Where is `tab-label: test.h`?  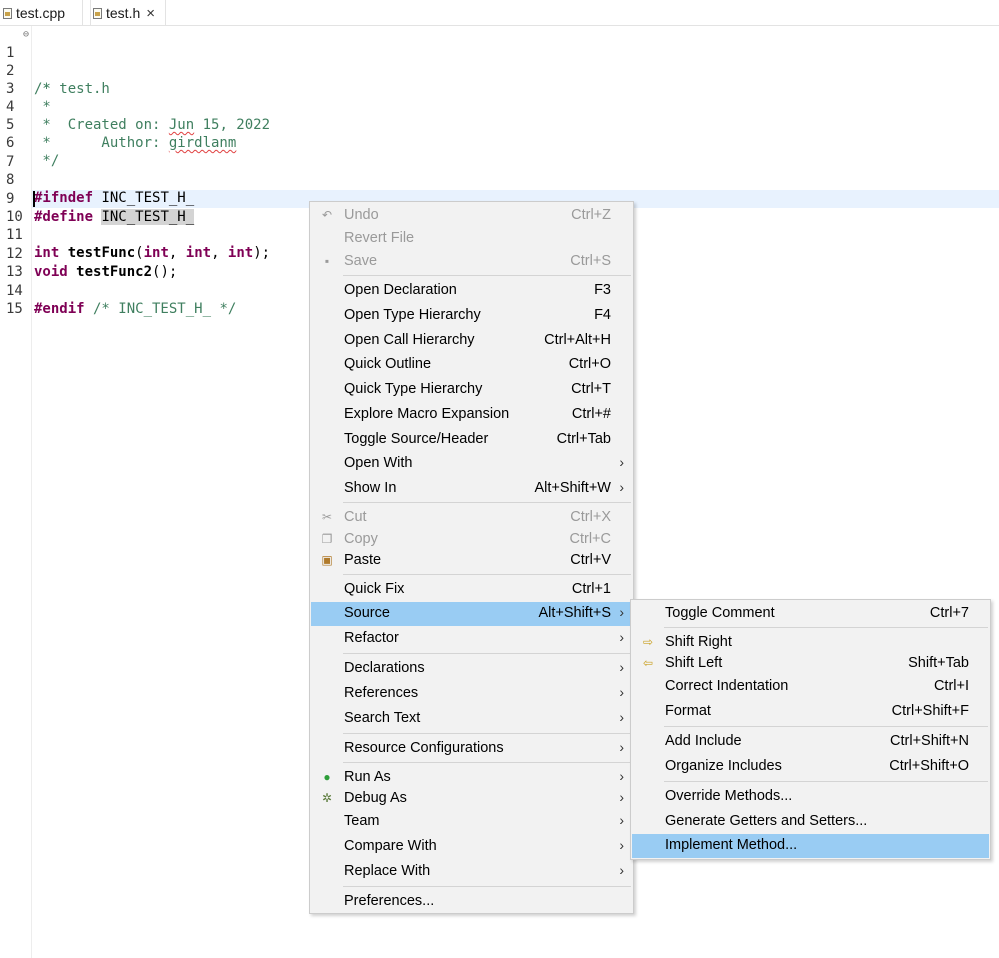 tab-label: test.h is located at coordinates (123, 13).